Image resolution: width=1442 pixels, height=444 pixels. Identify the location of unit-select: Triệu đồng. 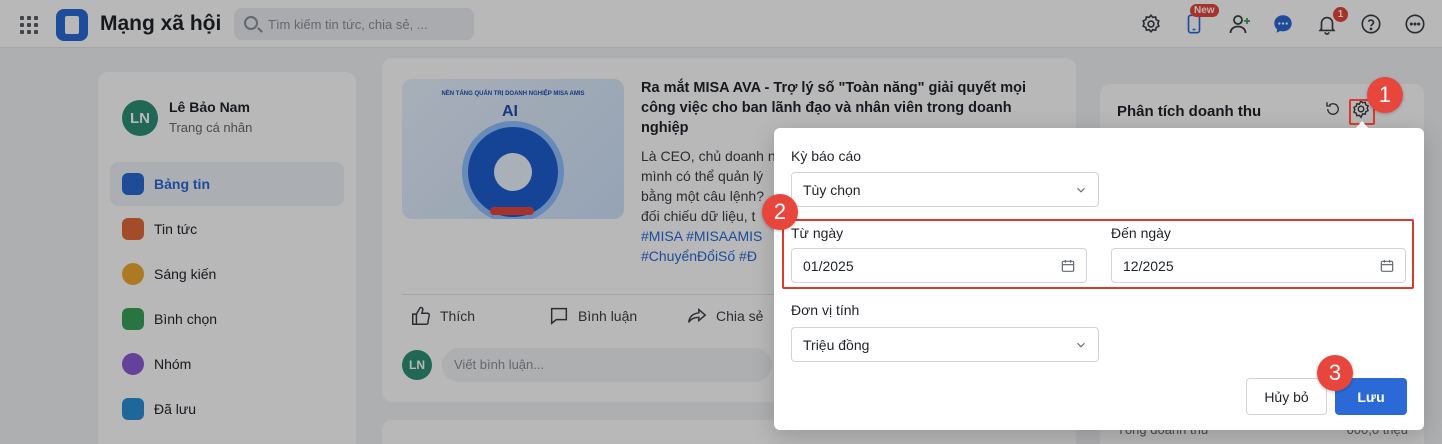
(945, 344).